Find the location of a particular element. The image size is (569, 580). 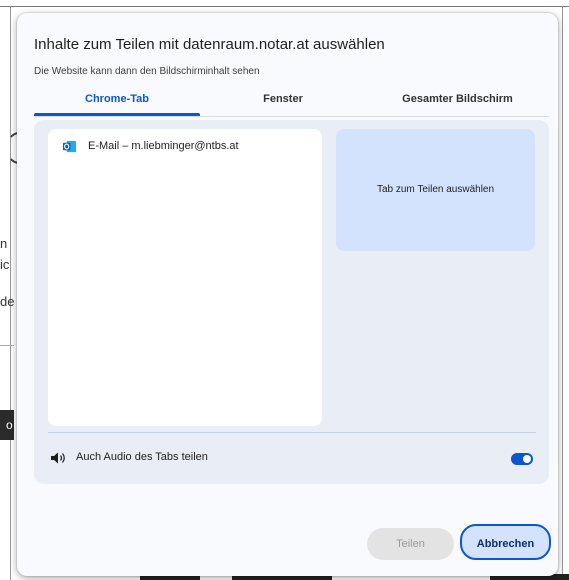

tab-window: Fenster is located at coordinates (283, 99).